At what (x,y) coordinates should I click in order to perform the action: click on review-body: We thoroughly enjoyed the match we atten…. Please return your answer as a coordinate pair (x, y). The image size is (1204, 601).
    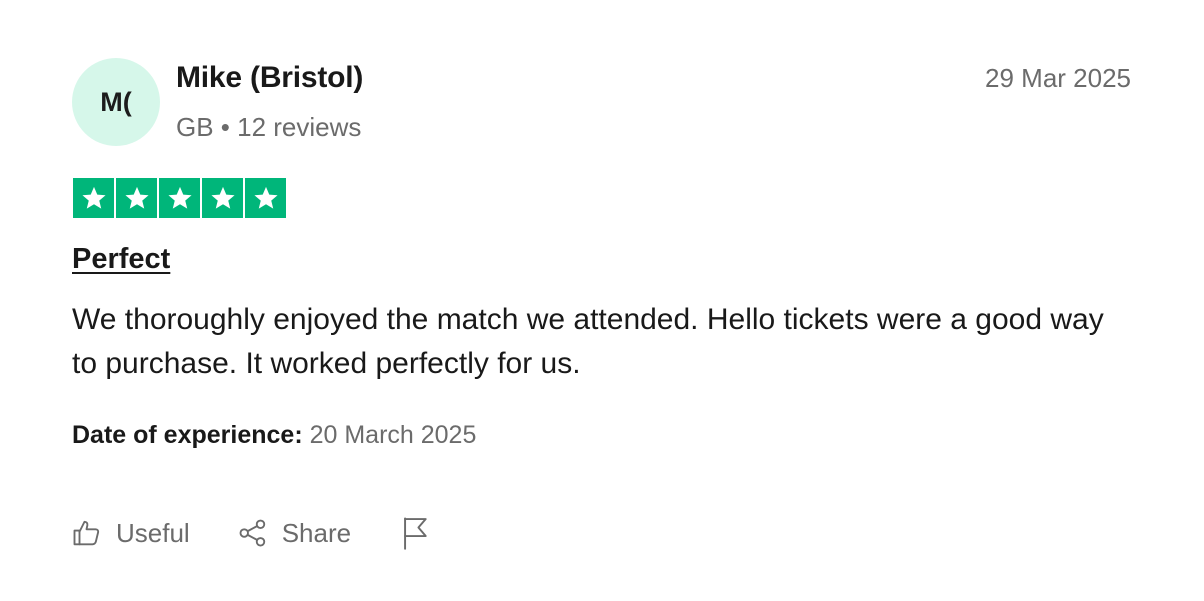
    Looking at the image, I should click on (588, 341).